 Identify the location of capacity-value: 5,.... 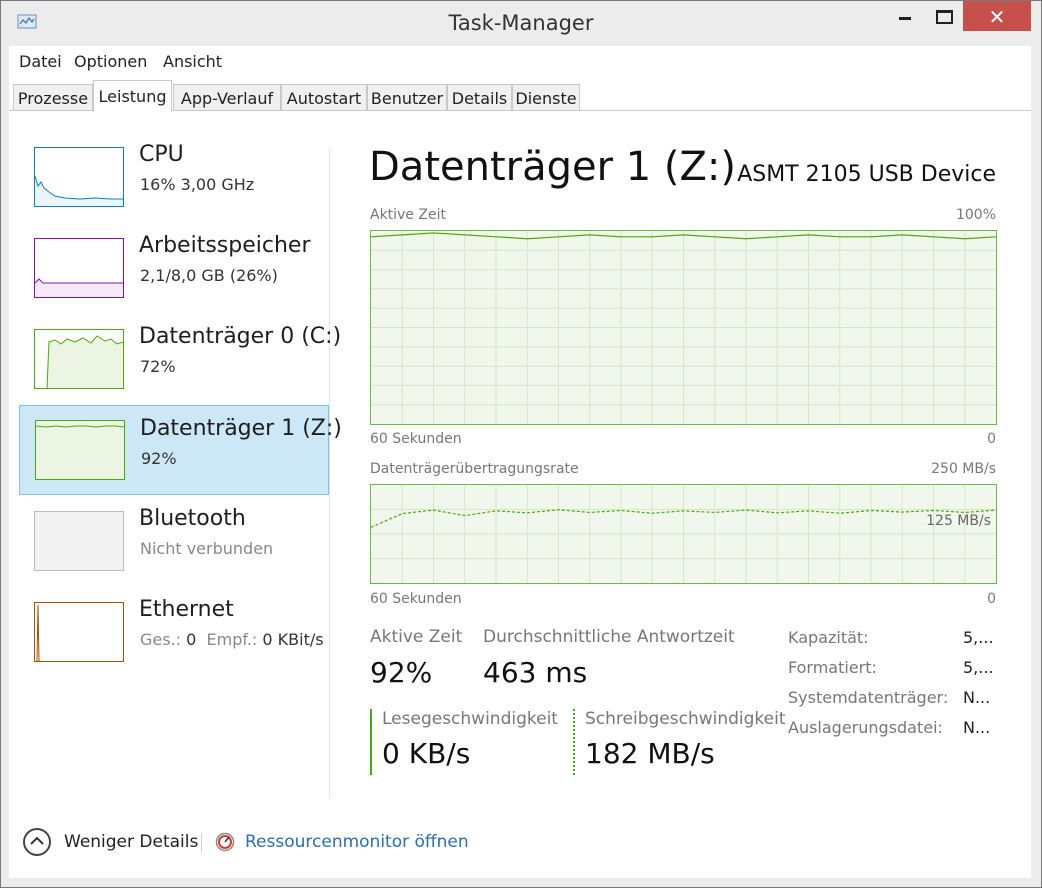
(978, 637).